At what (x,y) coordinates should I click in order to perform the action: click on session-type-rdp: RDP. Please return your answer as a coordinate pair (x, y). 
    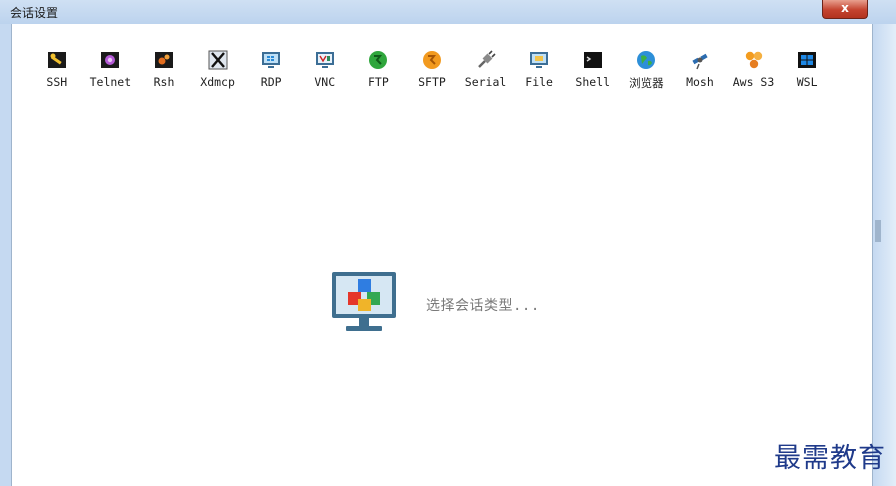
    Looking at the image, I should click on (271, 70).